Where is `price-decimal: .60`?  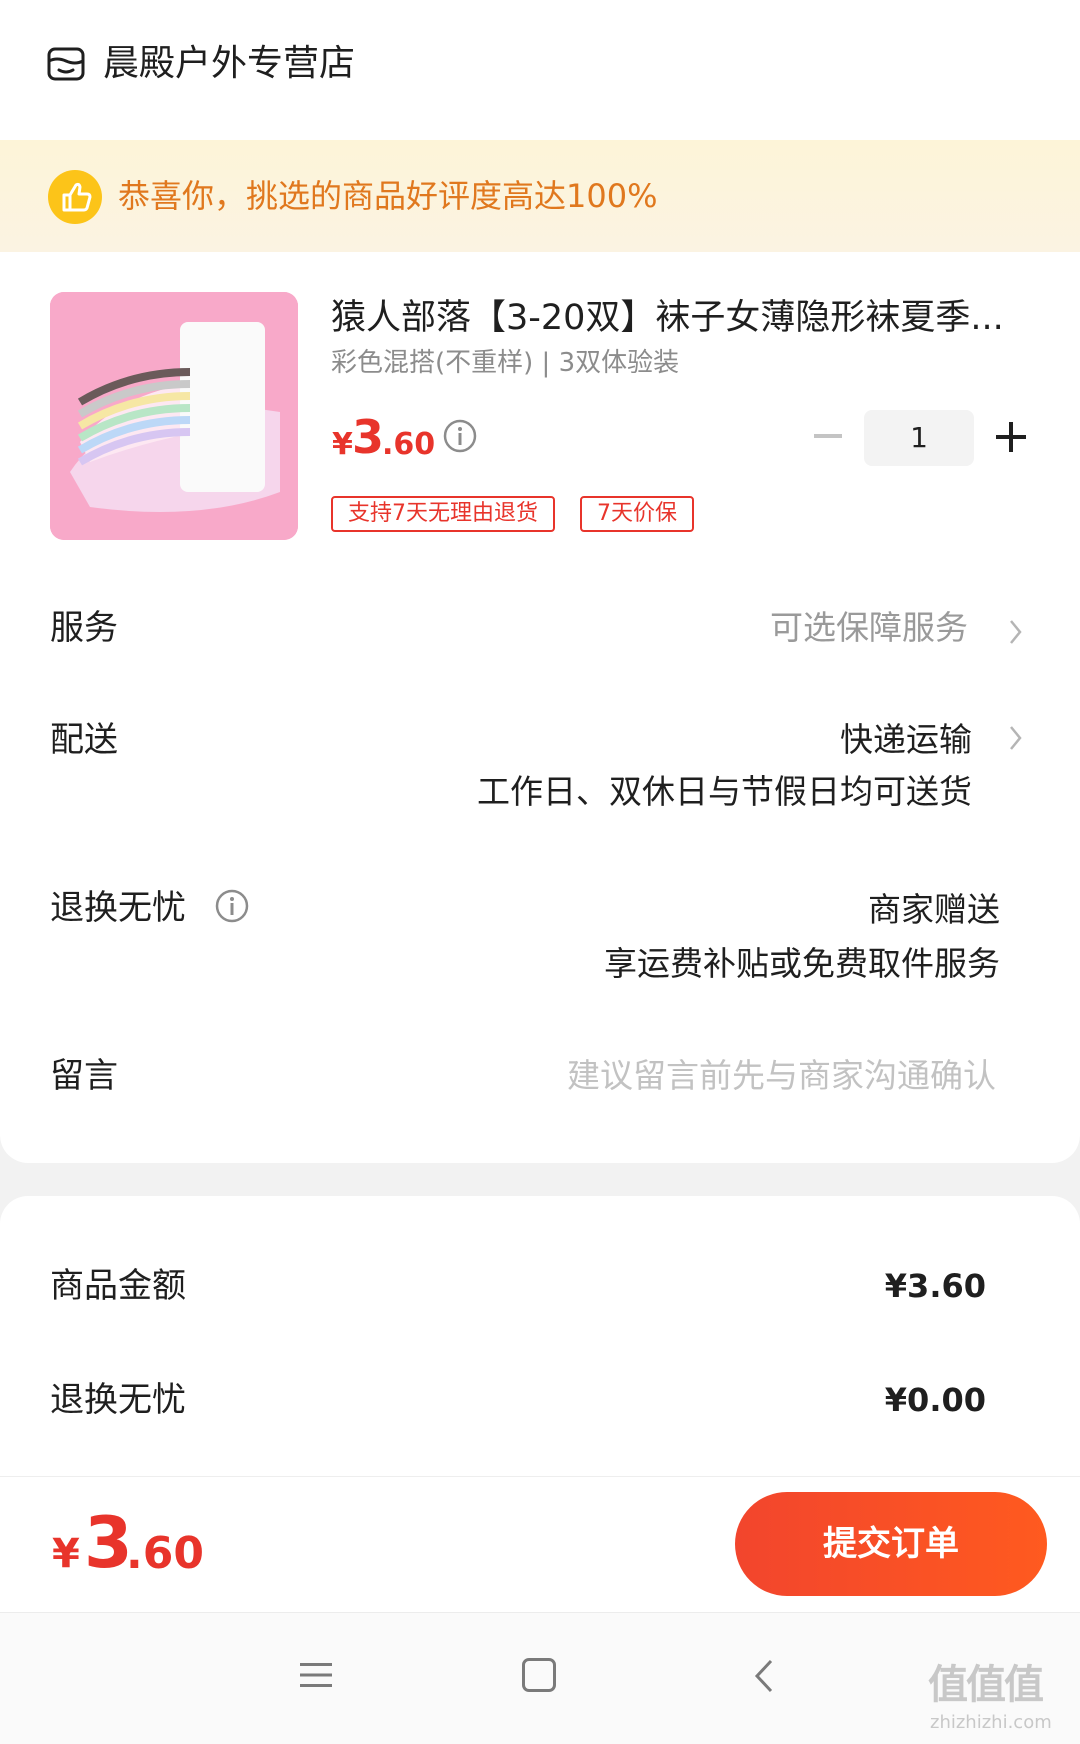 price-decimal: .60 is located at coordinates (409, 444).